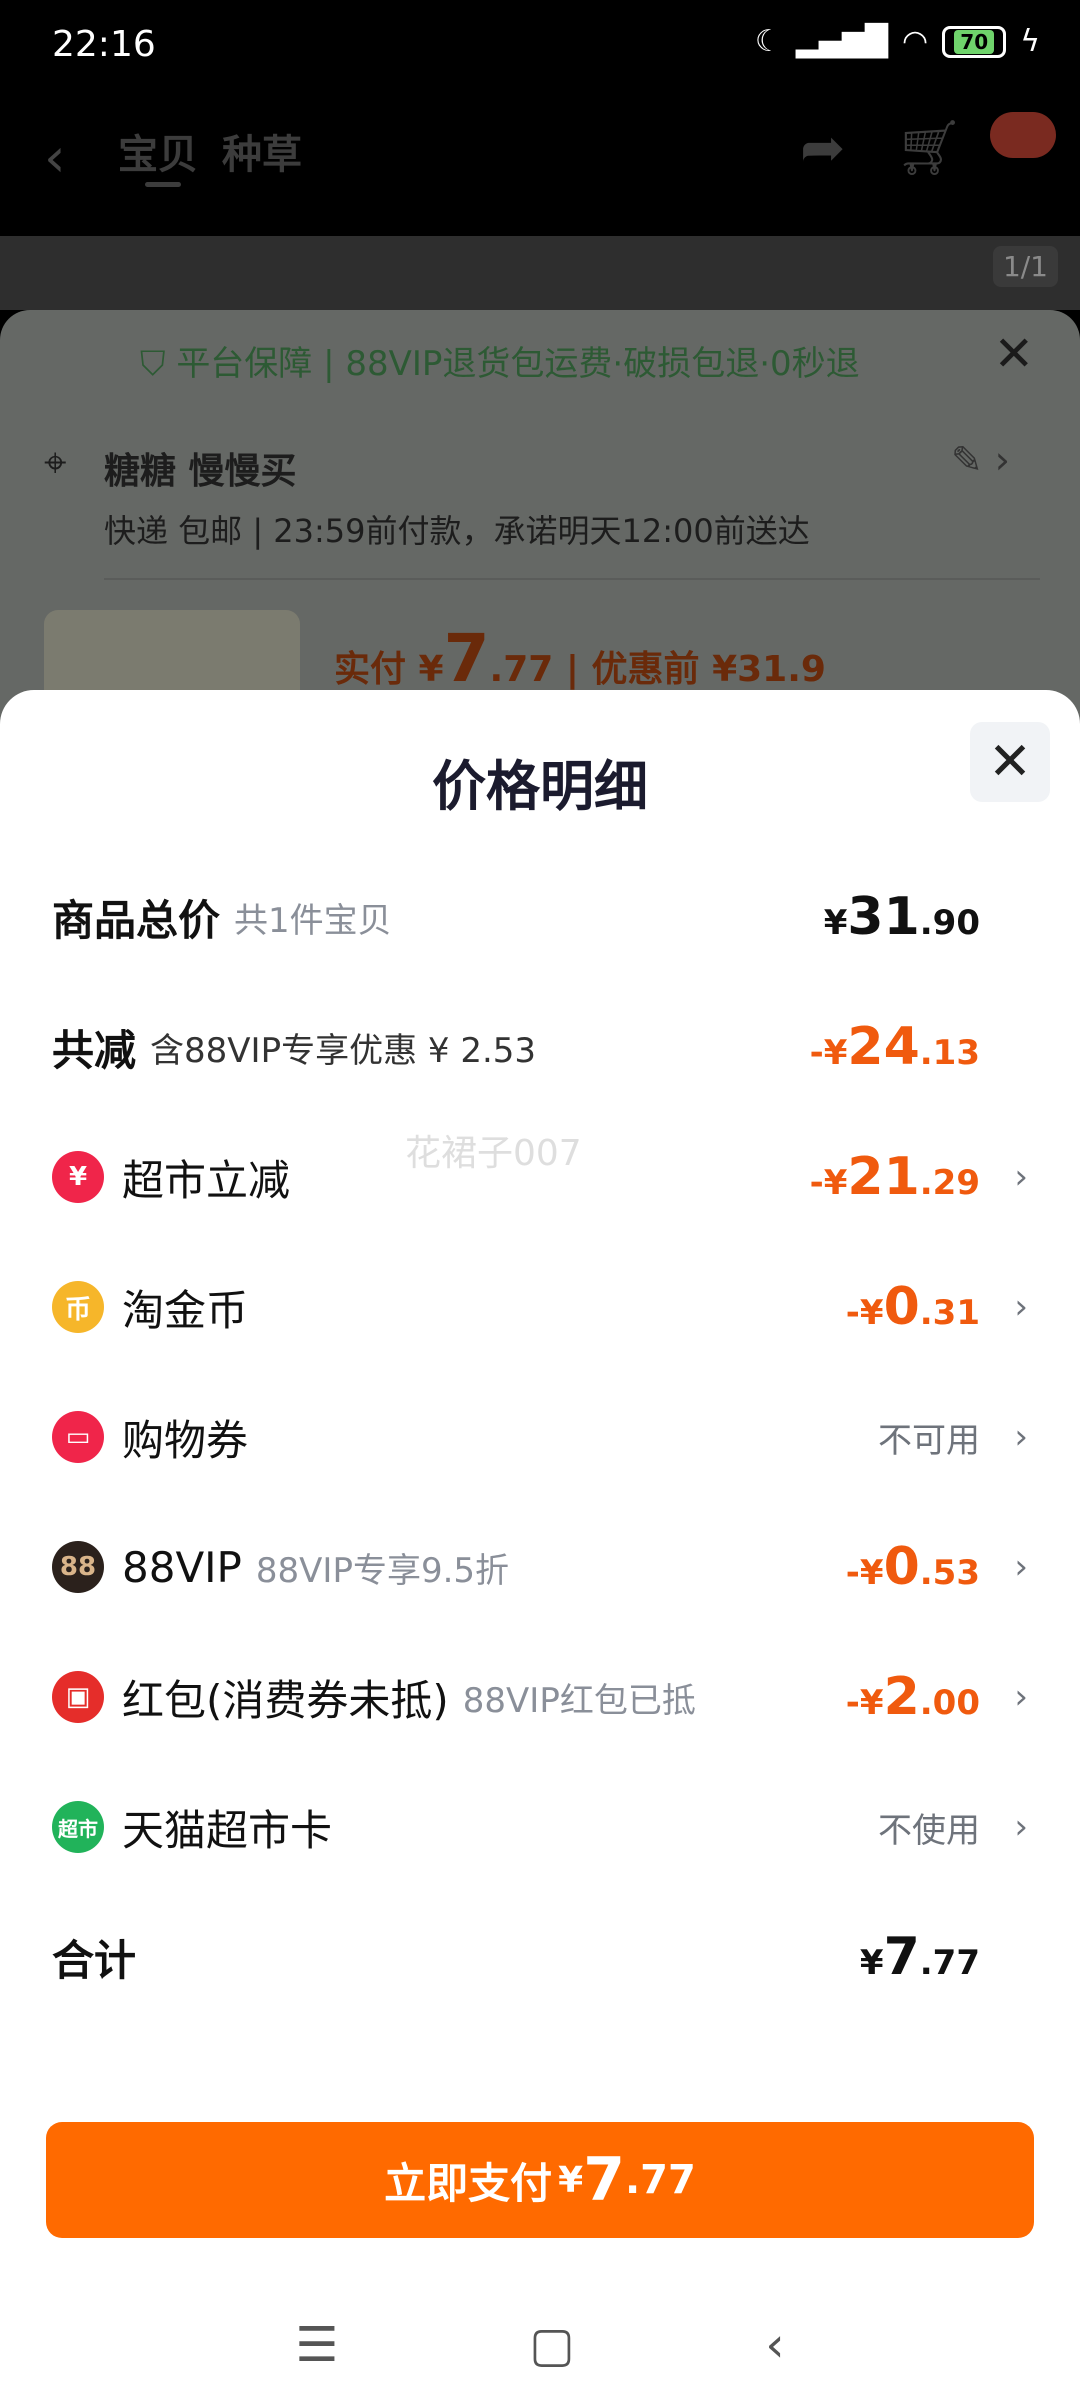  Describe the element at coordinates (200, 468) in the screenshot. I see `address-name: 糖糖 慢慢买` at that location.